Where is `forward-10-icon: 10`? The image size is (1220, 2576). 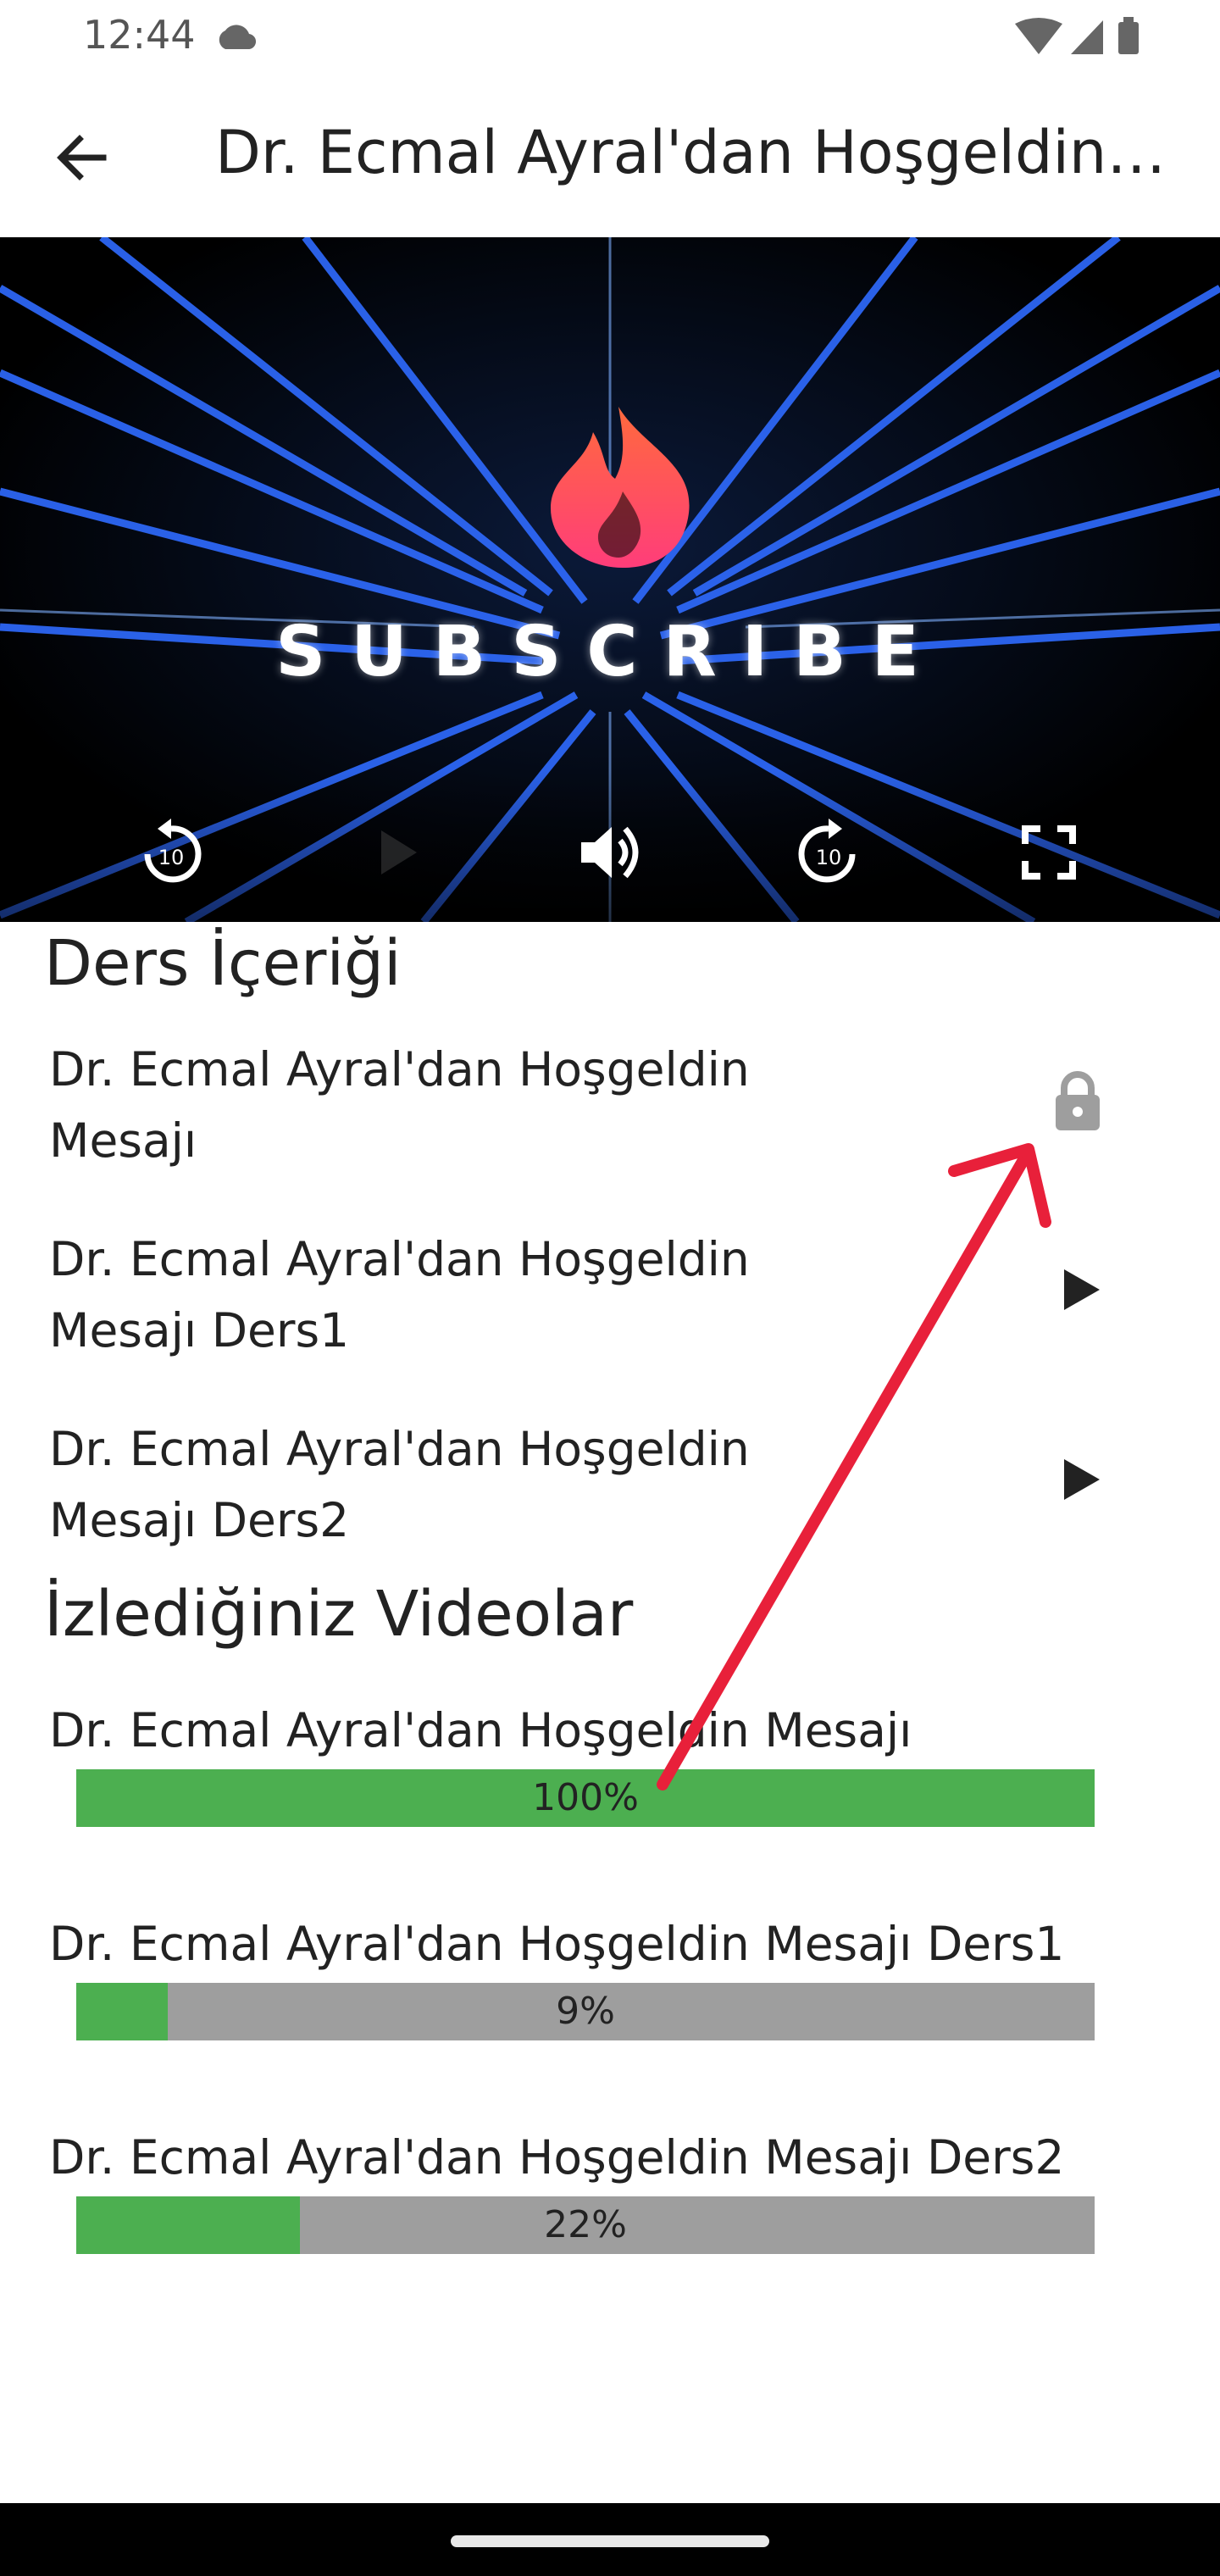 forward-10-icon: 10 is located at coordinates (828, 852).